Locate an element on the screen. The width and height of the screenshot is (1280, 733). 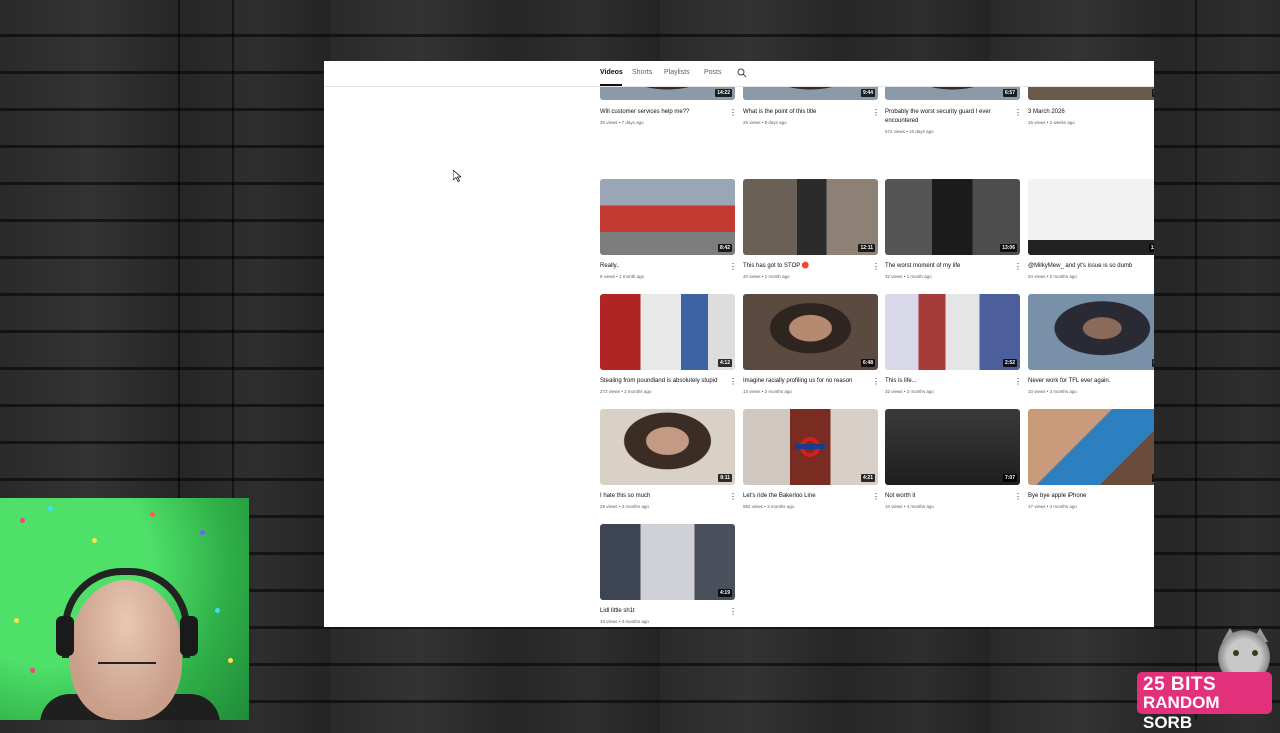
video-title: I hate this so much is located at coordinates (662, 496).